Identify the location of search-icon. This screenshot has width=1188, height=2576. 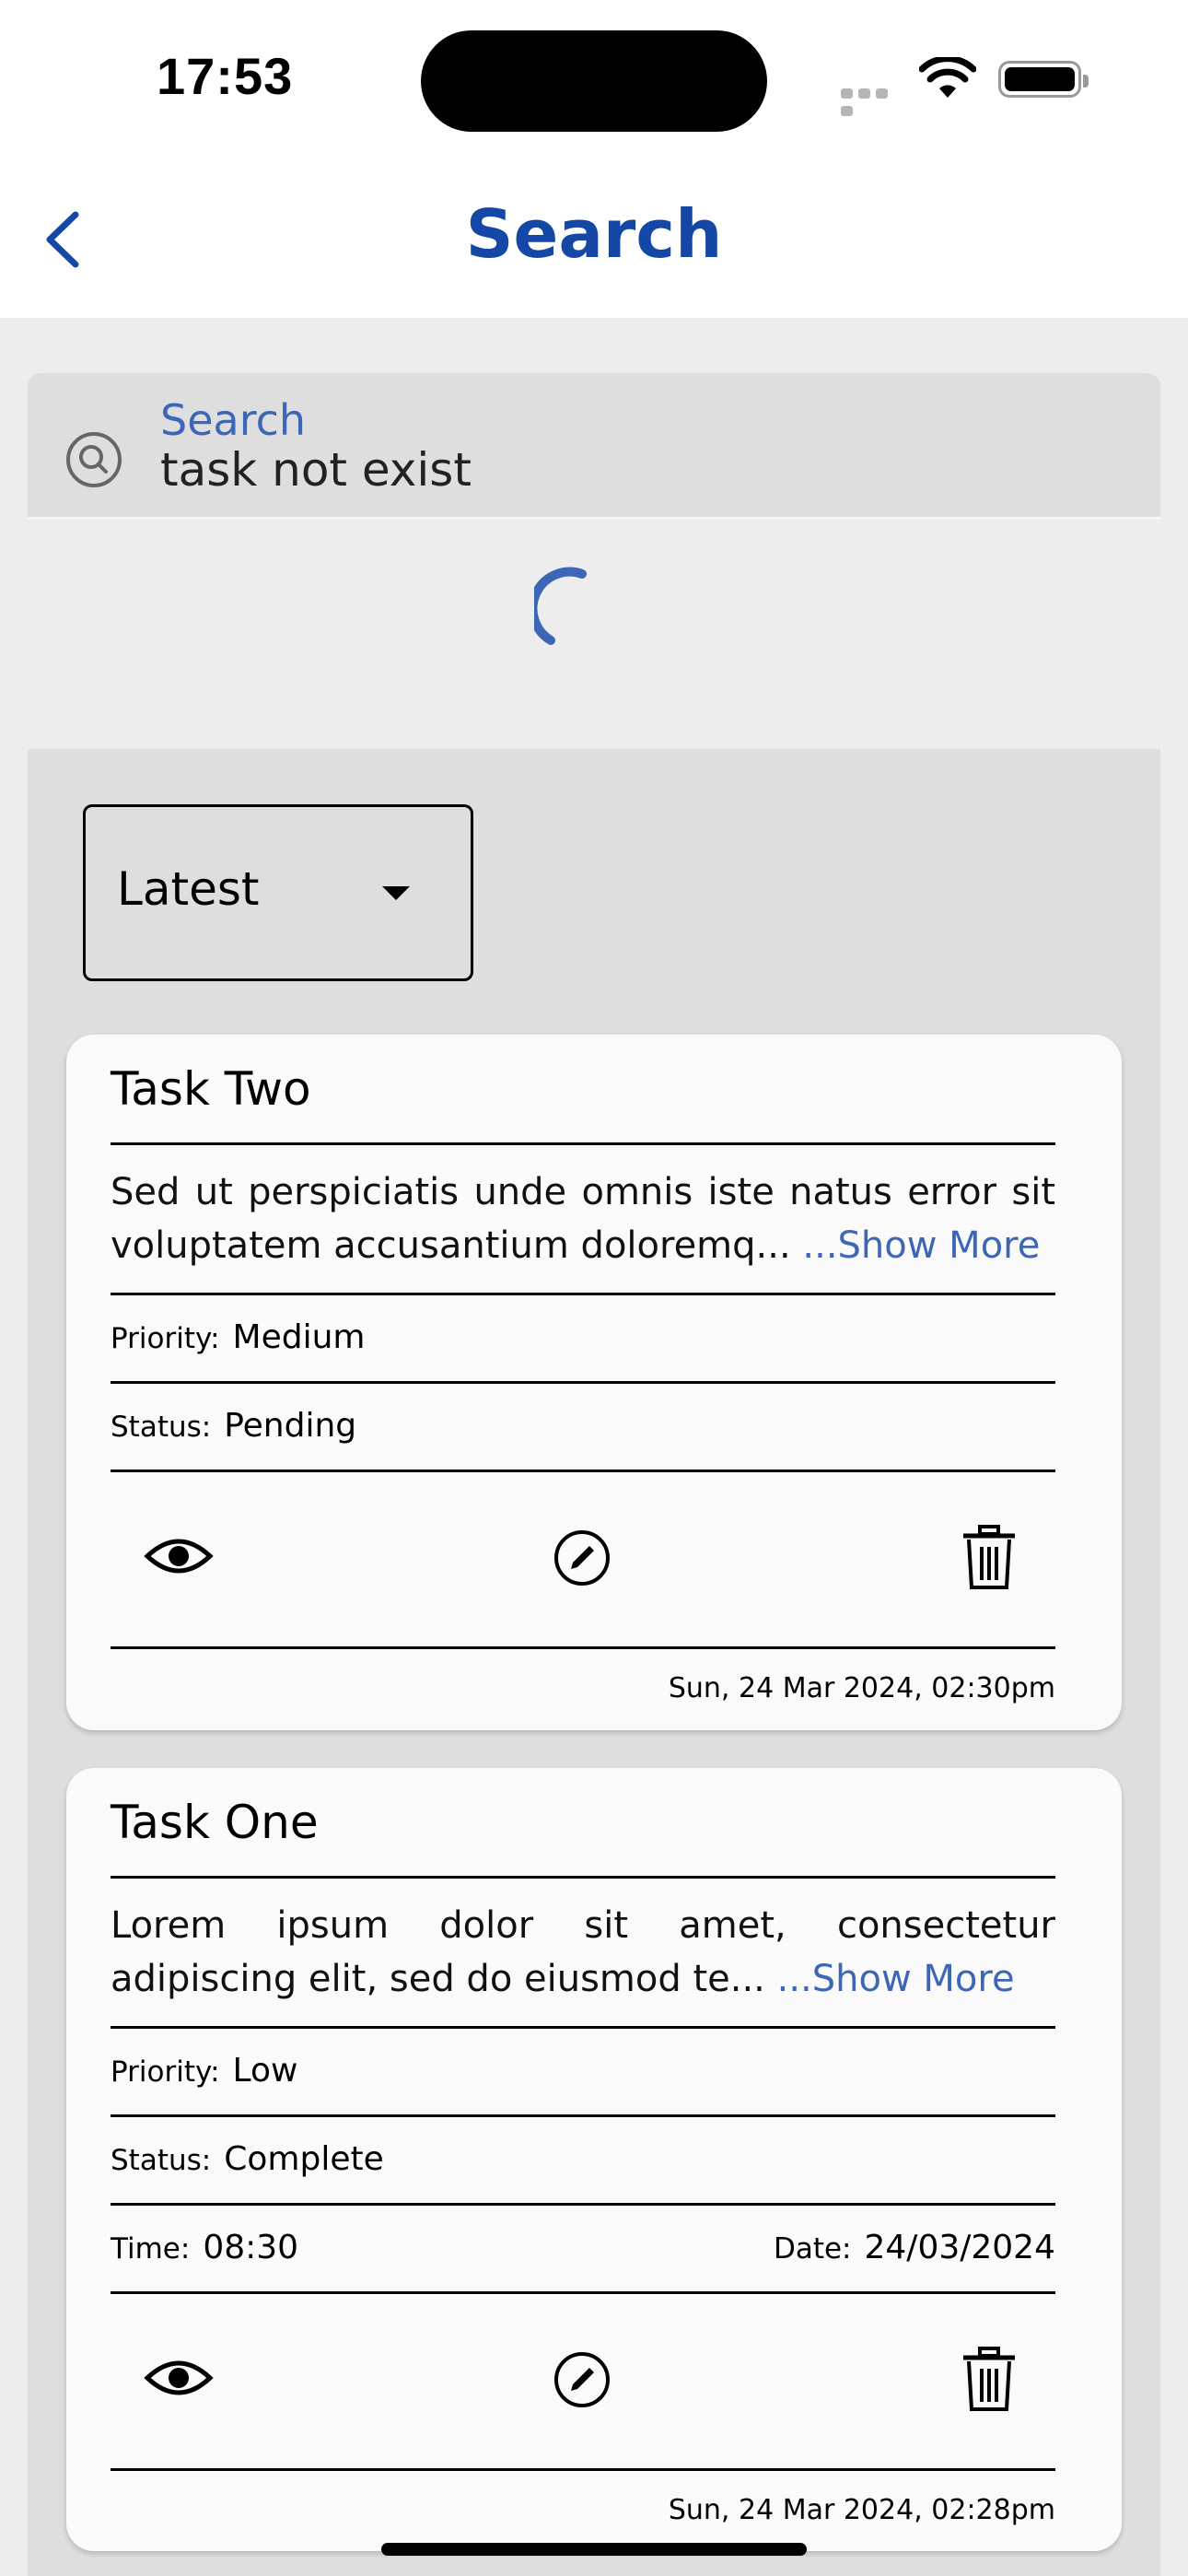
(94, 459).